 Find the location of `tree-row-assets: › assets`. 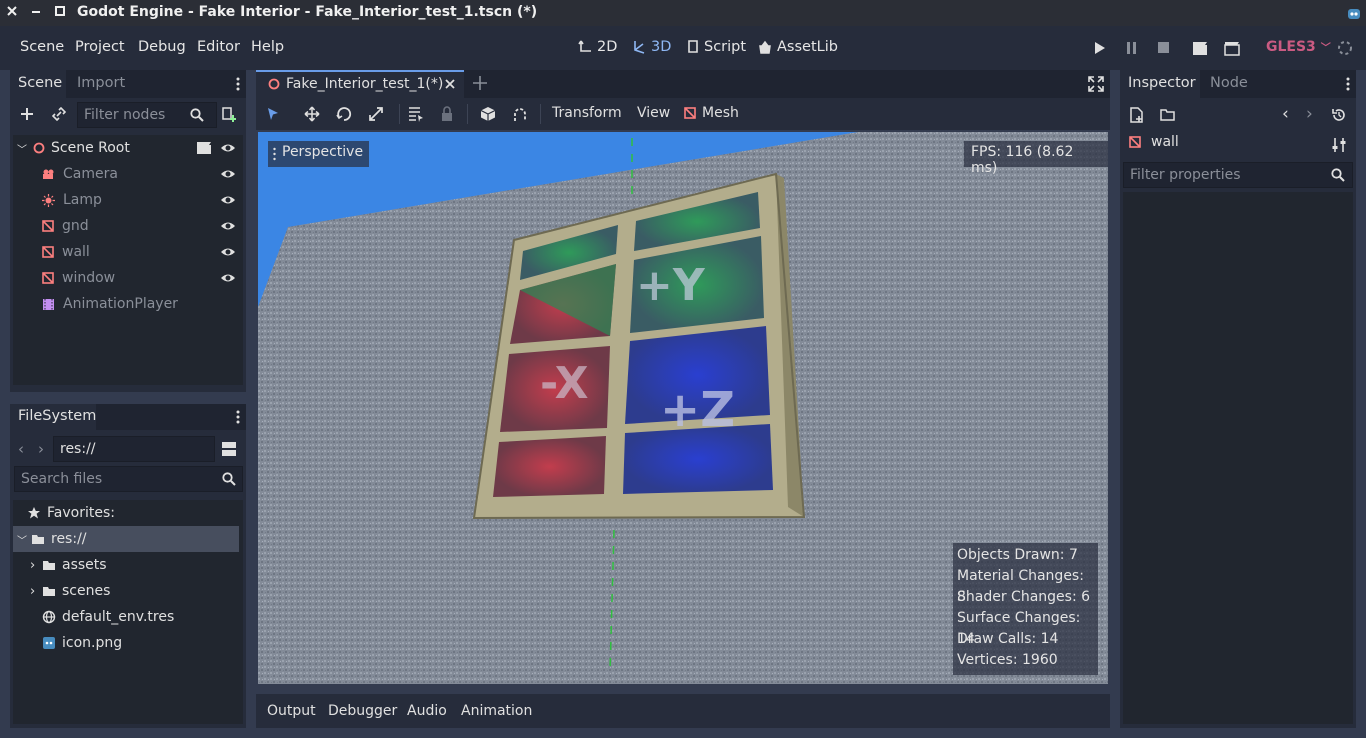

tree-row-assets: › assets is located at coordinates (128, 565).